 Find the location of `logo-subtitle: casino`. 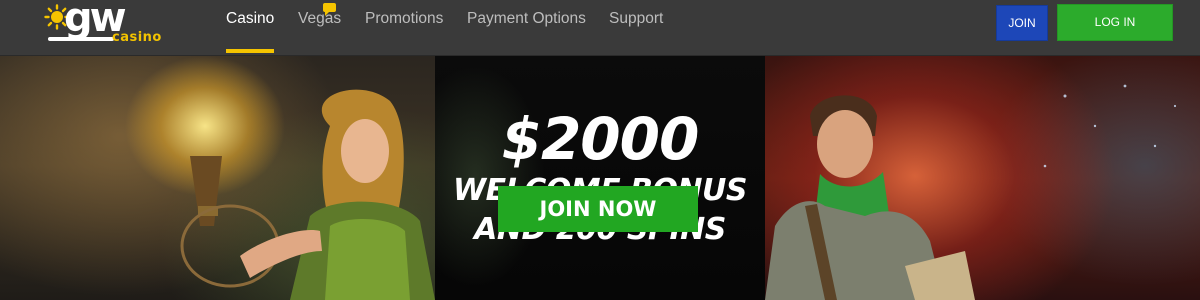

logo-subtitle: casino is located at coordinates (137, 37).